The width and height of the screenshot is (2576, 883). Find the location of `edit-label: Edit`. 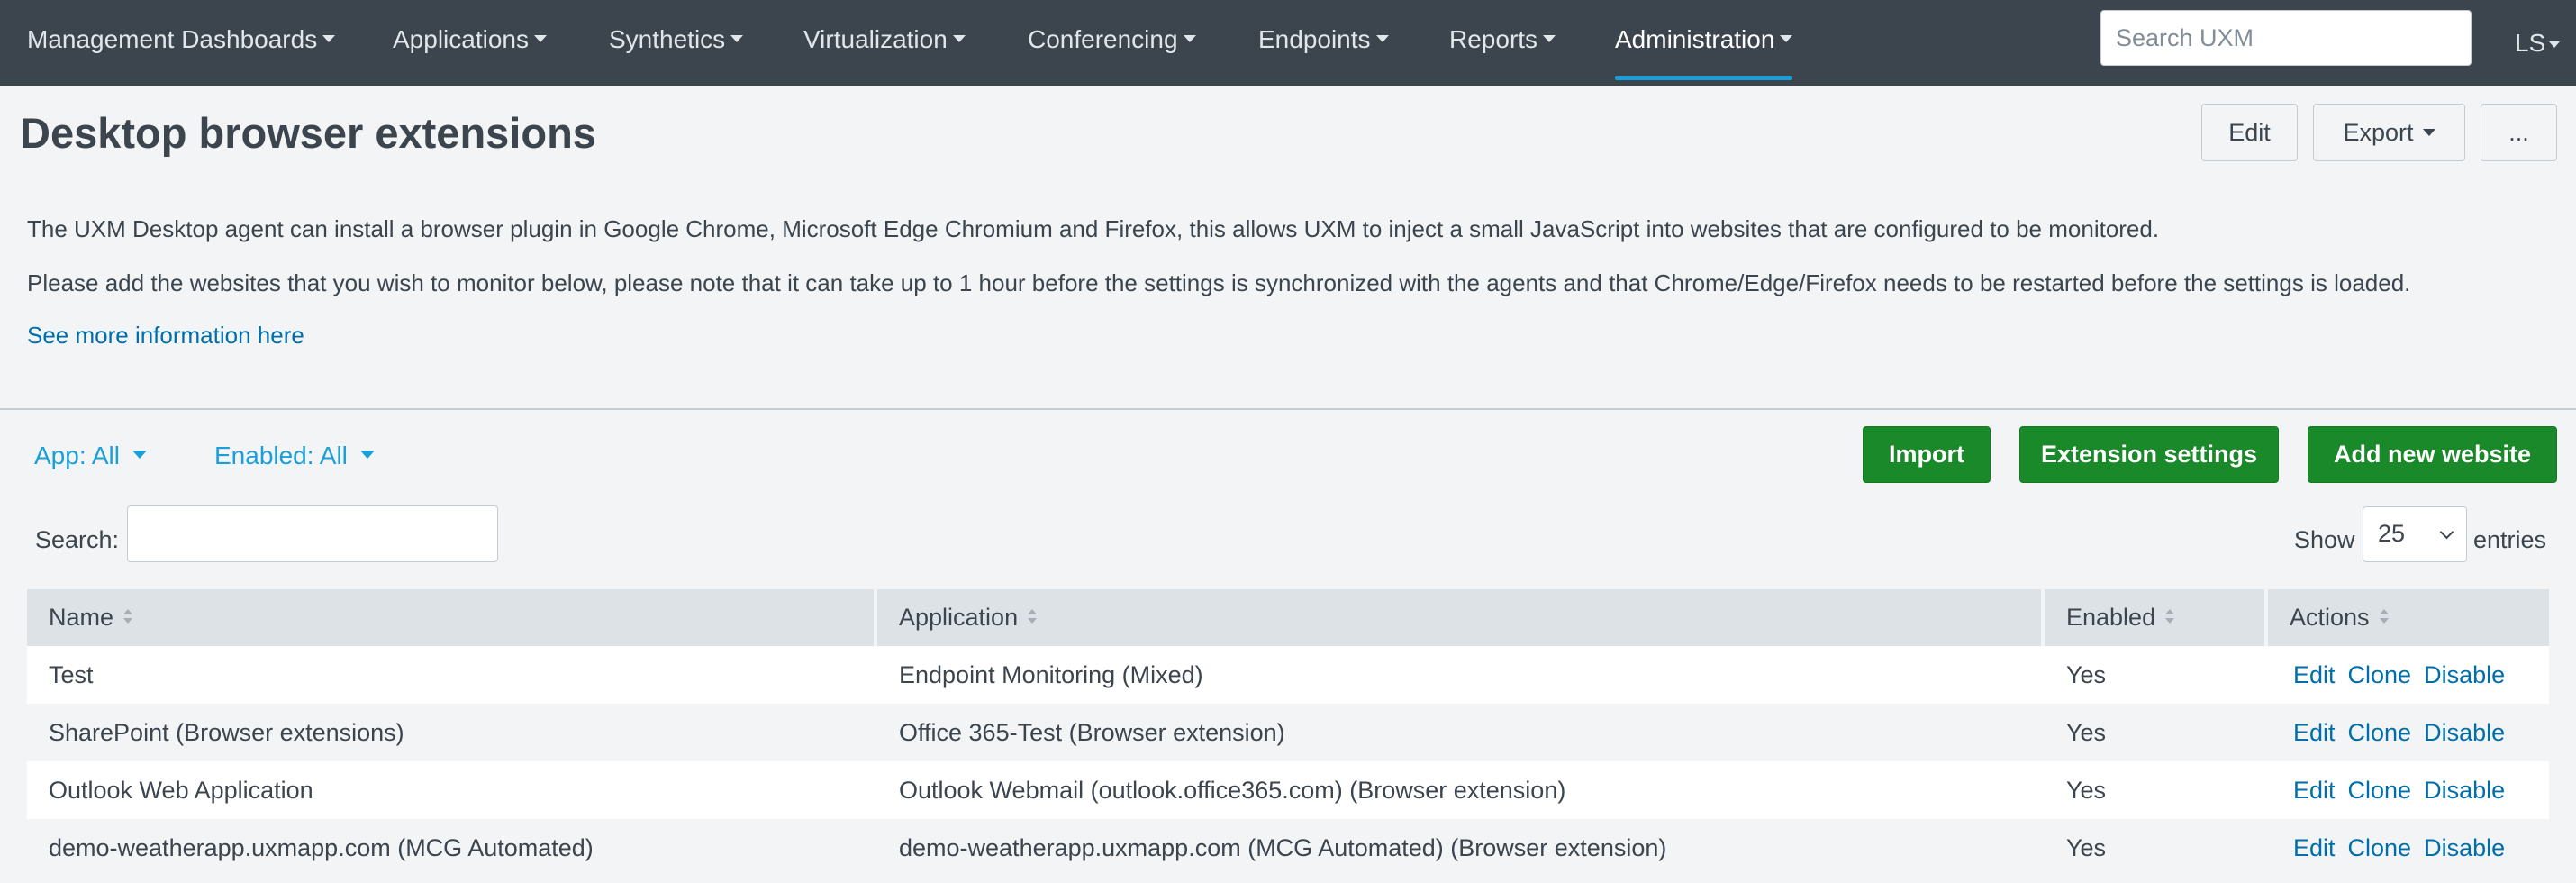

edit-label: Edit is located at coordinates (2249, 133).